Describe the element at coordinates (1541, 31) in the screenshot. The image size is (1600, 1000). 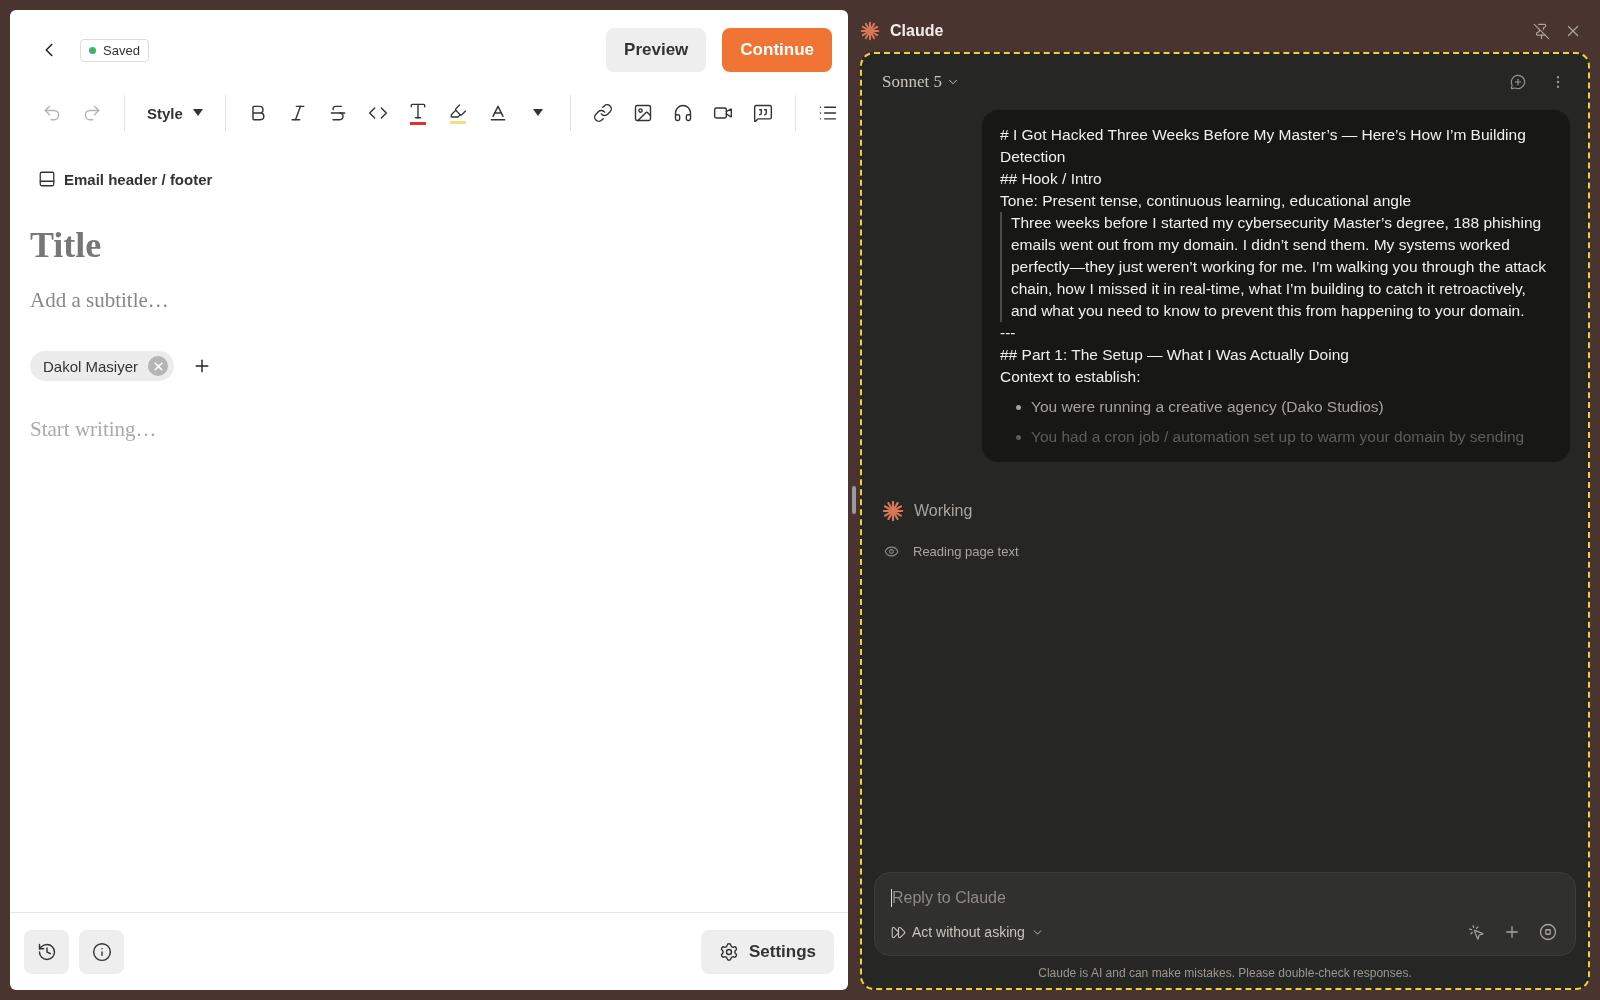
I see `pin-off-icon` at that location.